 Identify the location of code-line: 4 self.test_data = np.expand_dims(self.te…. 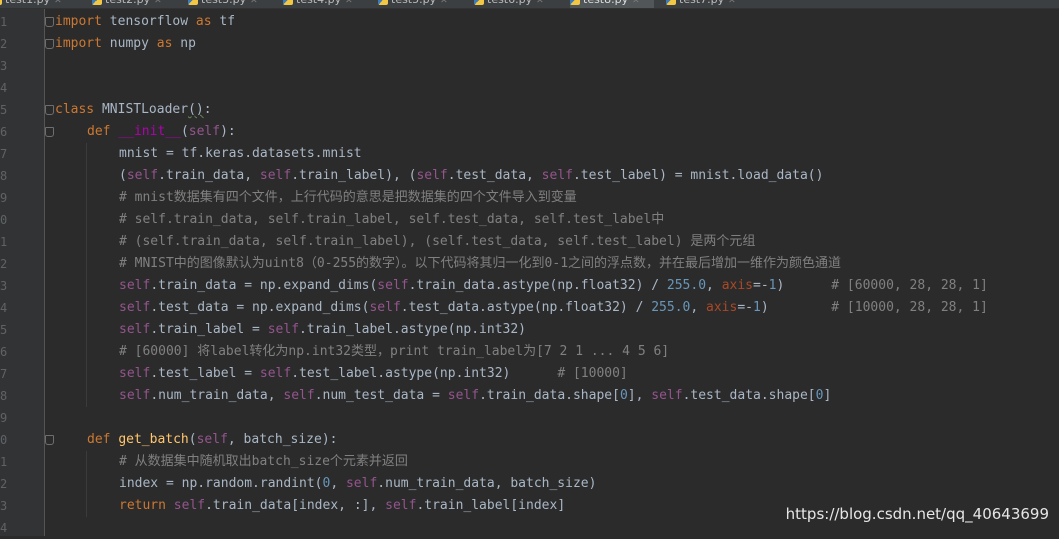
(529, 308).